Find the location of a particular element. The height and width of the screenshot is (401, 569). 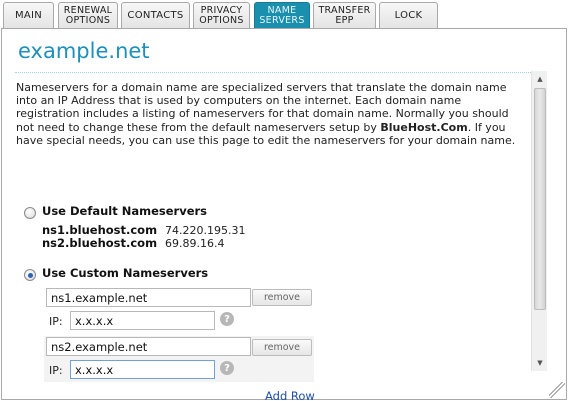

tab-main-label: MAIN is located at coordinates (28, 15).